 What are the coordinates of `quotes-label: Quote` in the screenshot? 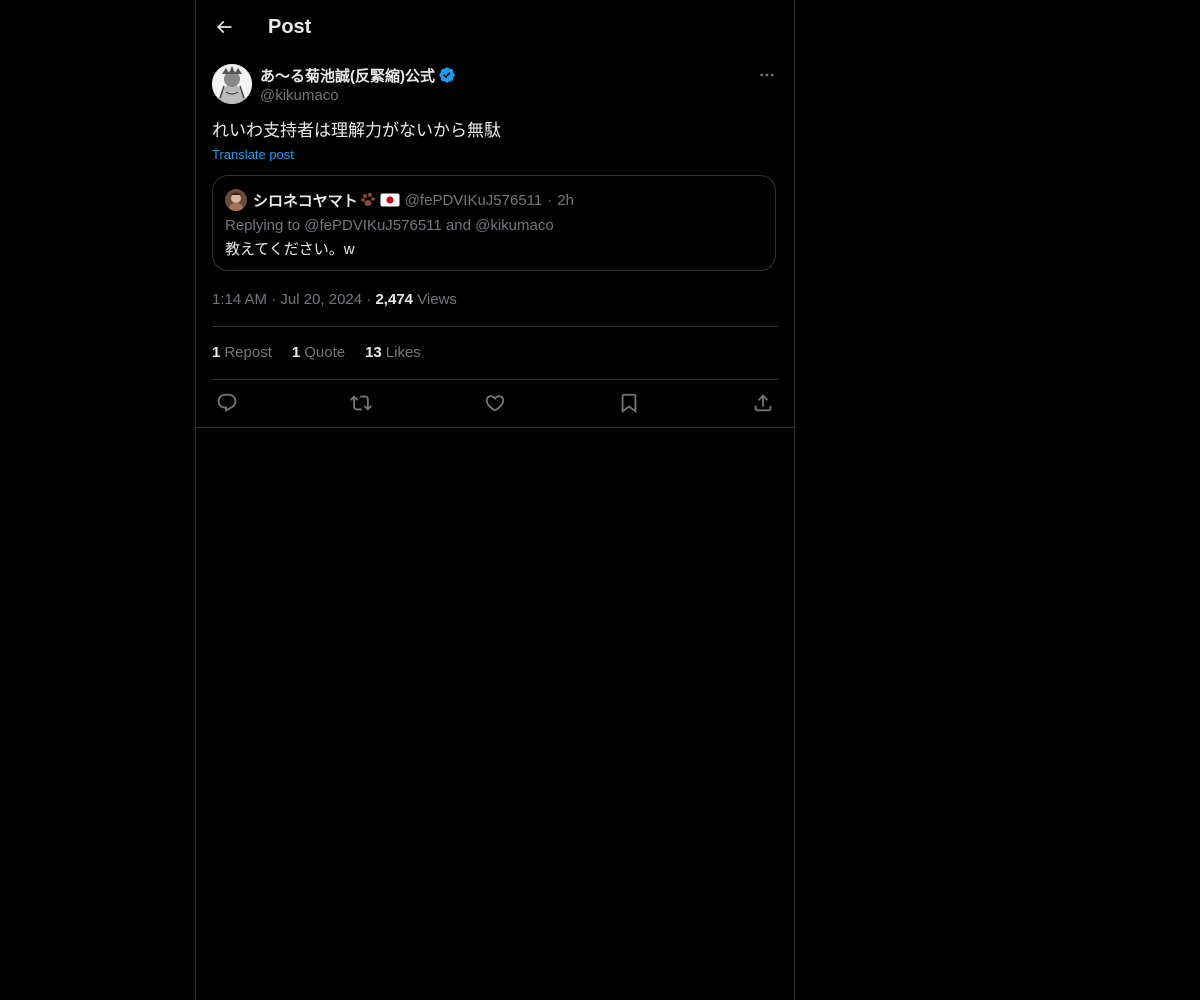 It's located at (325, 352).